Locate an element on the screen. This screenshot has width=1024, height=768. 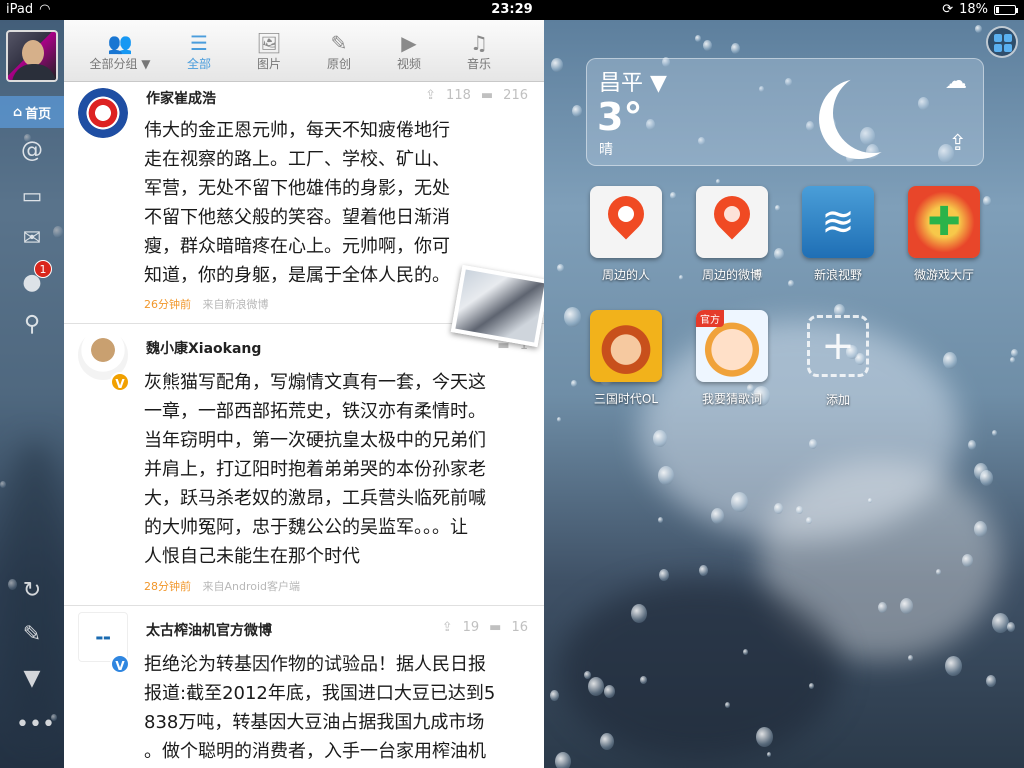
tab-all: ☰ 全部 is located at coordinates (199, 51).